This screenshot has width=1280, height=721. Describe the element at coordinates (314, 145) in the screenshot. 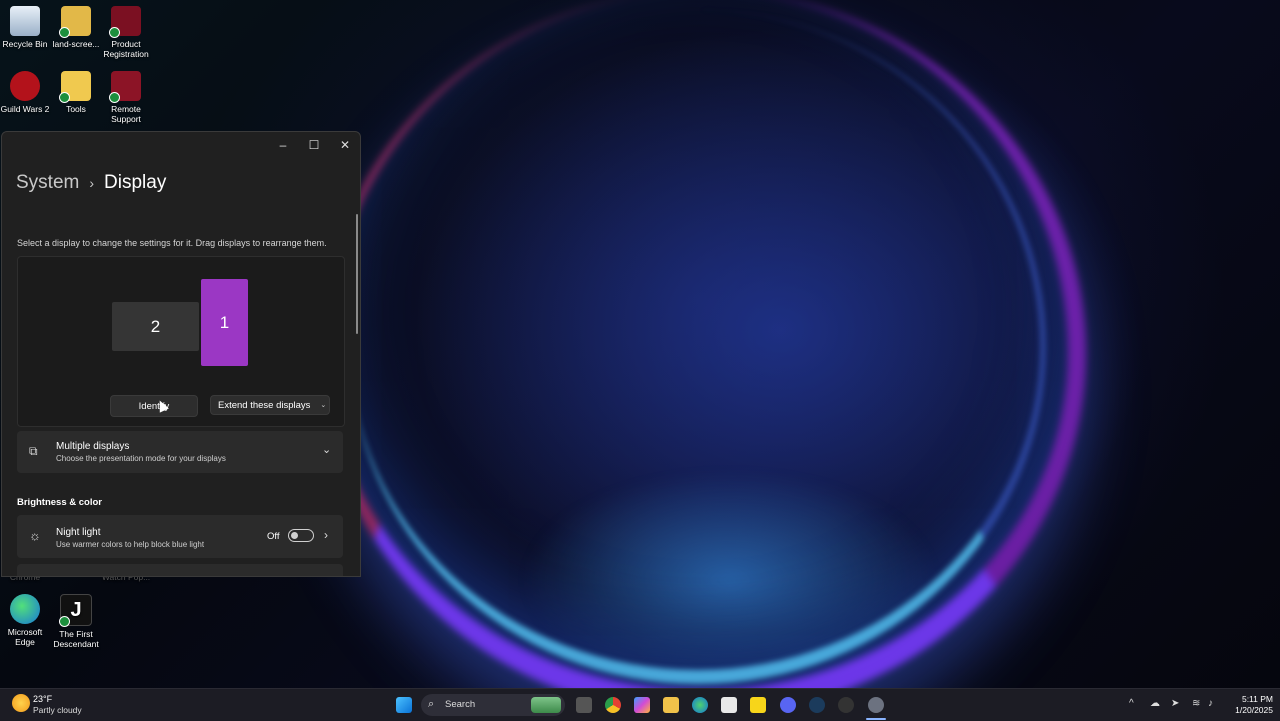

I see `maximize-button: ☐` at that location.